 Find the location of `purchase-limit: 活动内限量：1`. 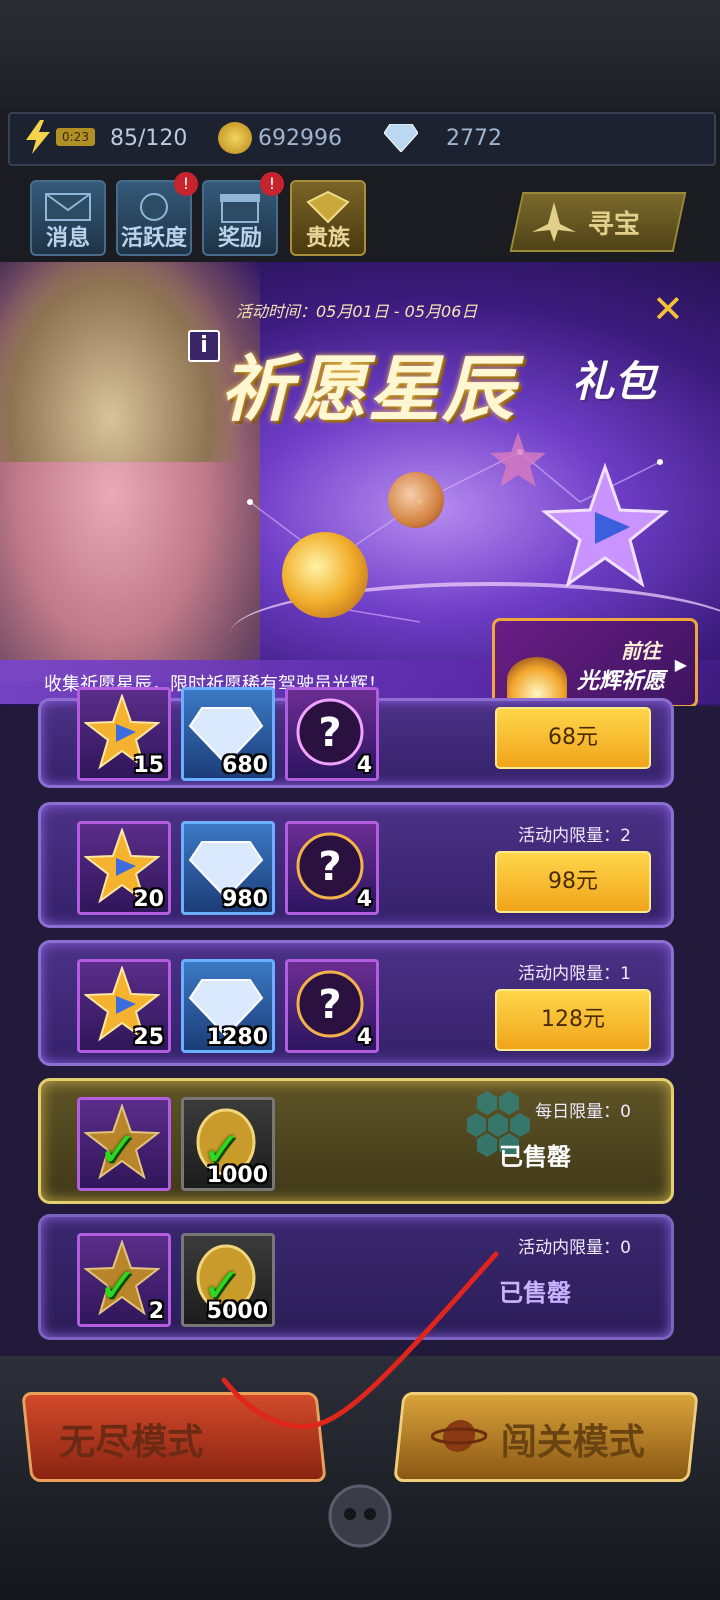

purchase-limit: 活动内限量：1 is located at coordinates (574, 974).